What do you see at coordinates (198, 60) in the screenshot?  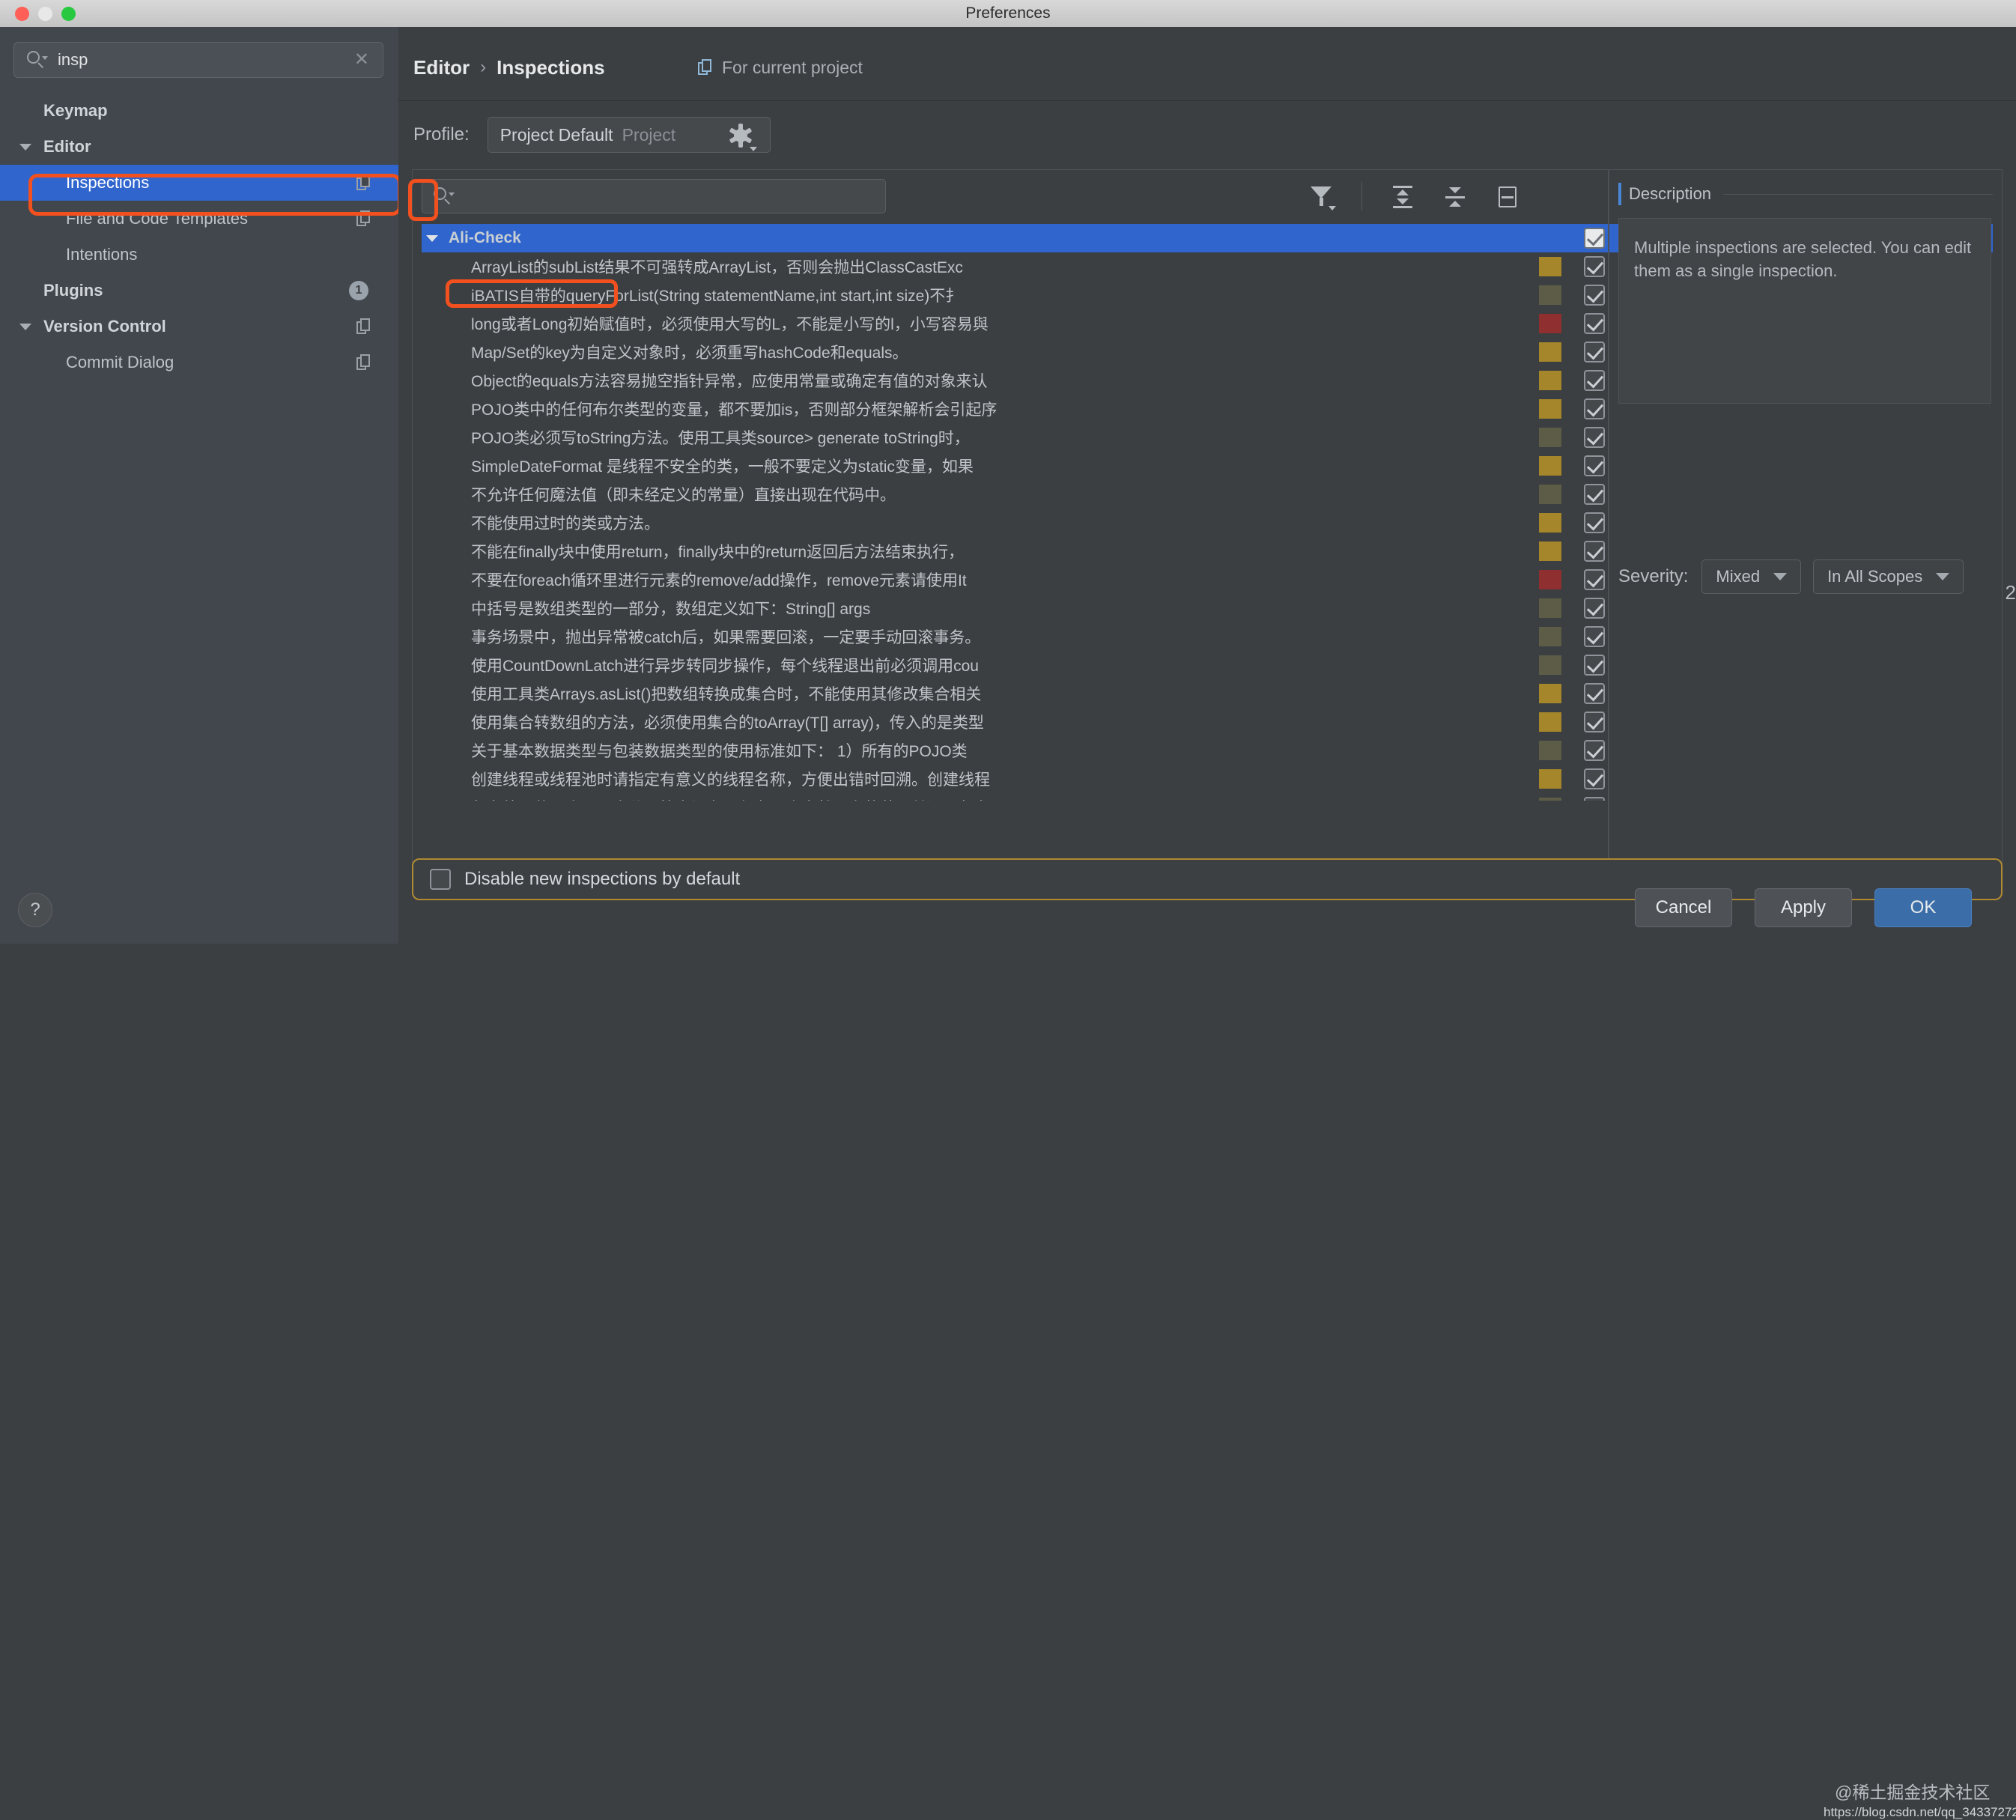 I see `sidebar-search: insp ✕` at bounding box center [198, 60].